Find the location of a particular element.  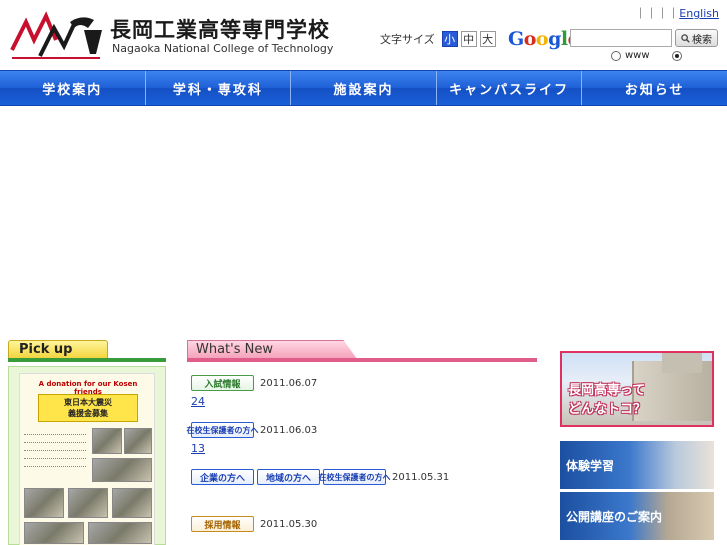

news-link: 24 is located at coordinates (361, 401).